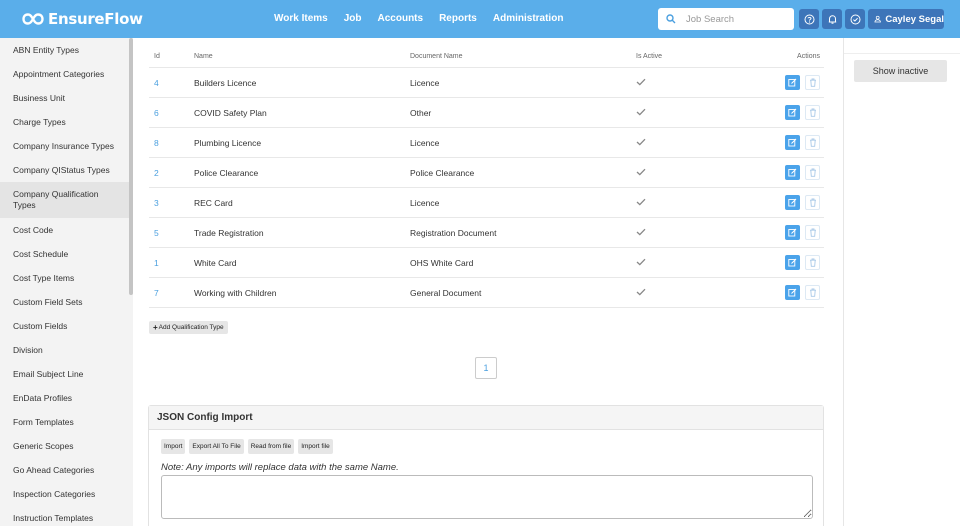 This screenshot has width=960, height=526. I want to click on import-button: Import, so click(173, 446).